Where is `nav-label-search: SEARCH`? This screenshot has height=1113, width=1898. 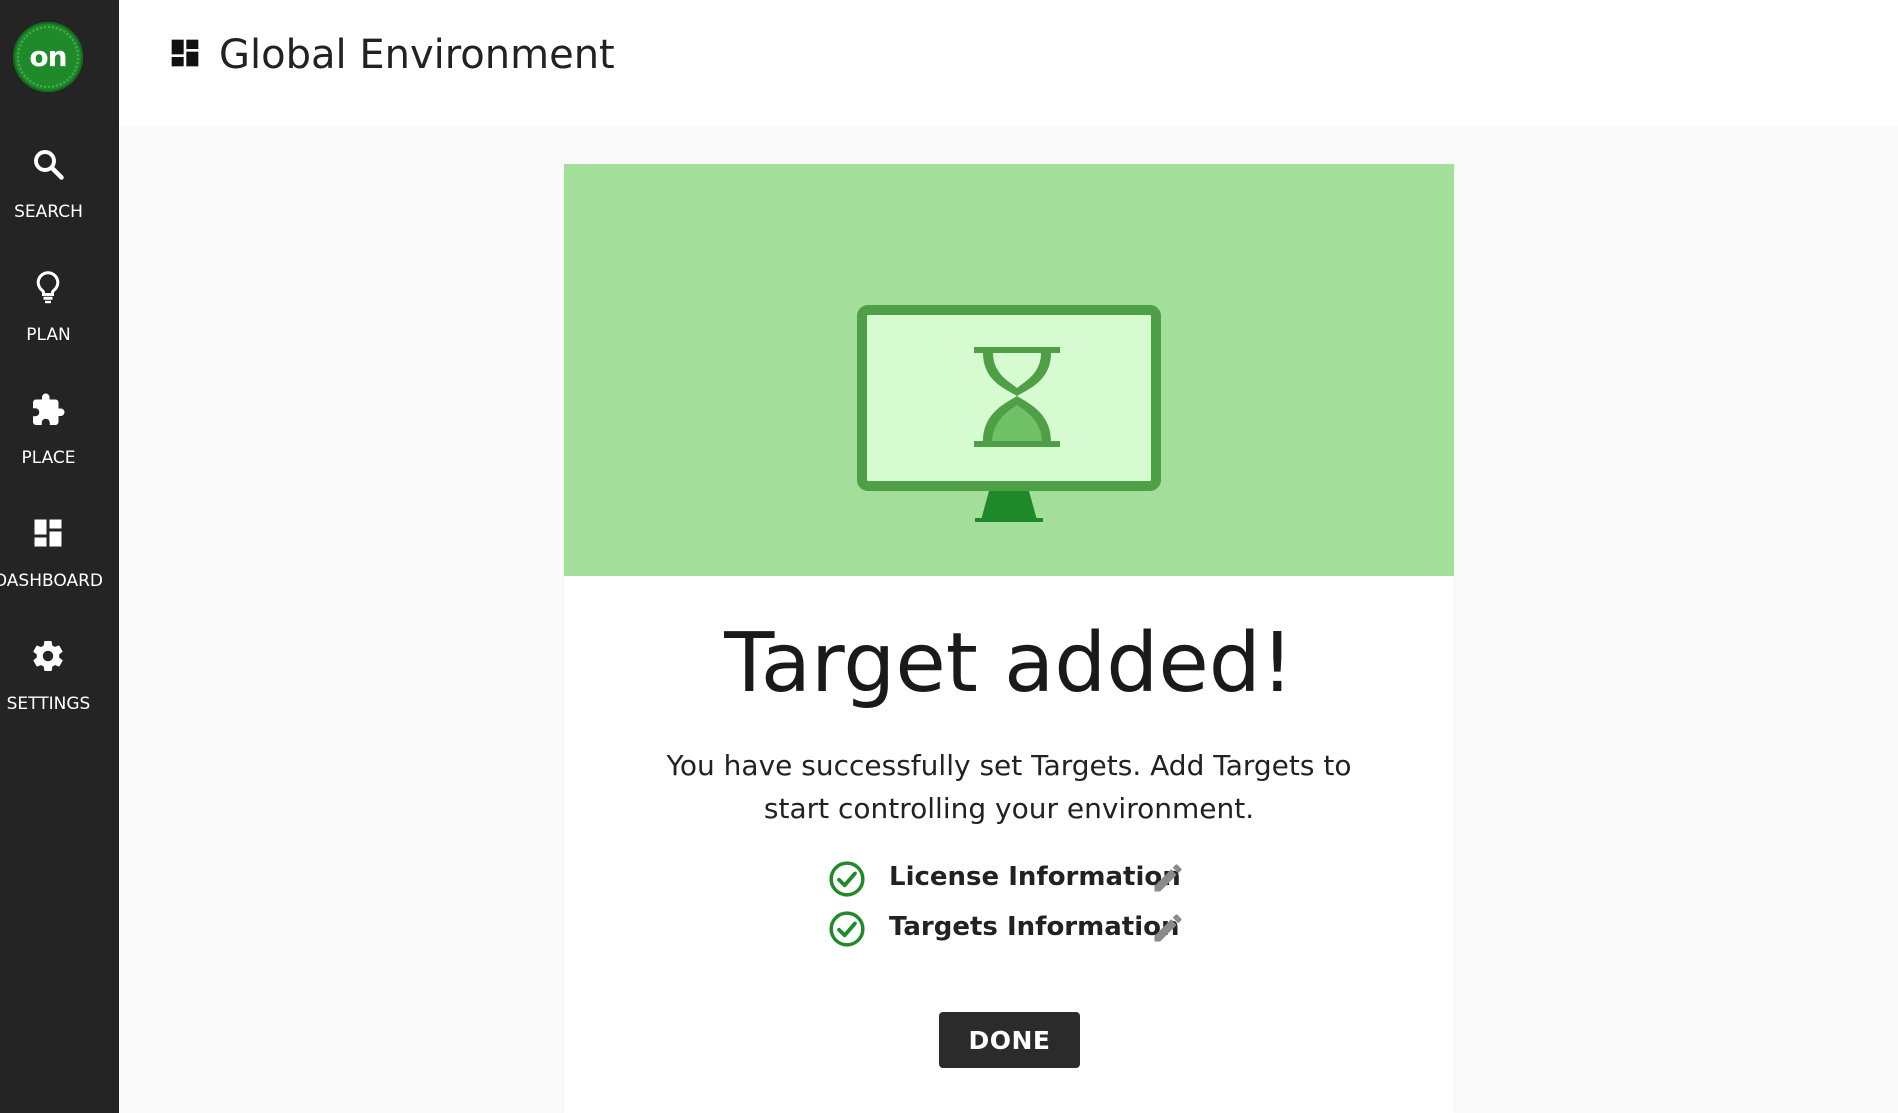 nav-label-search: SEARCH is located at coordinates (48, 212).